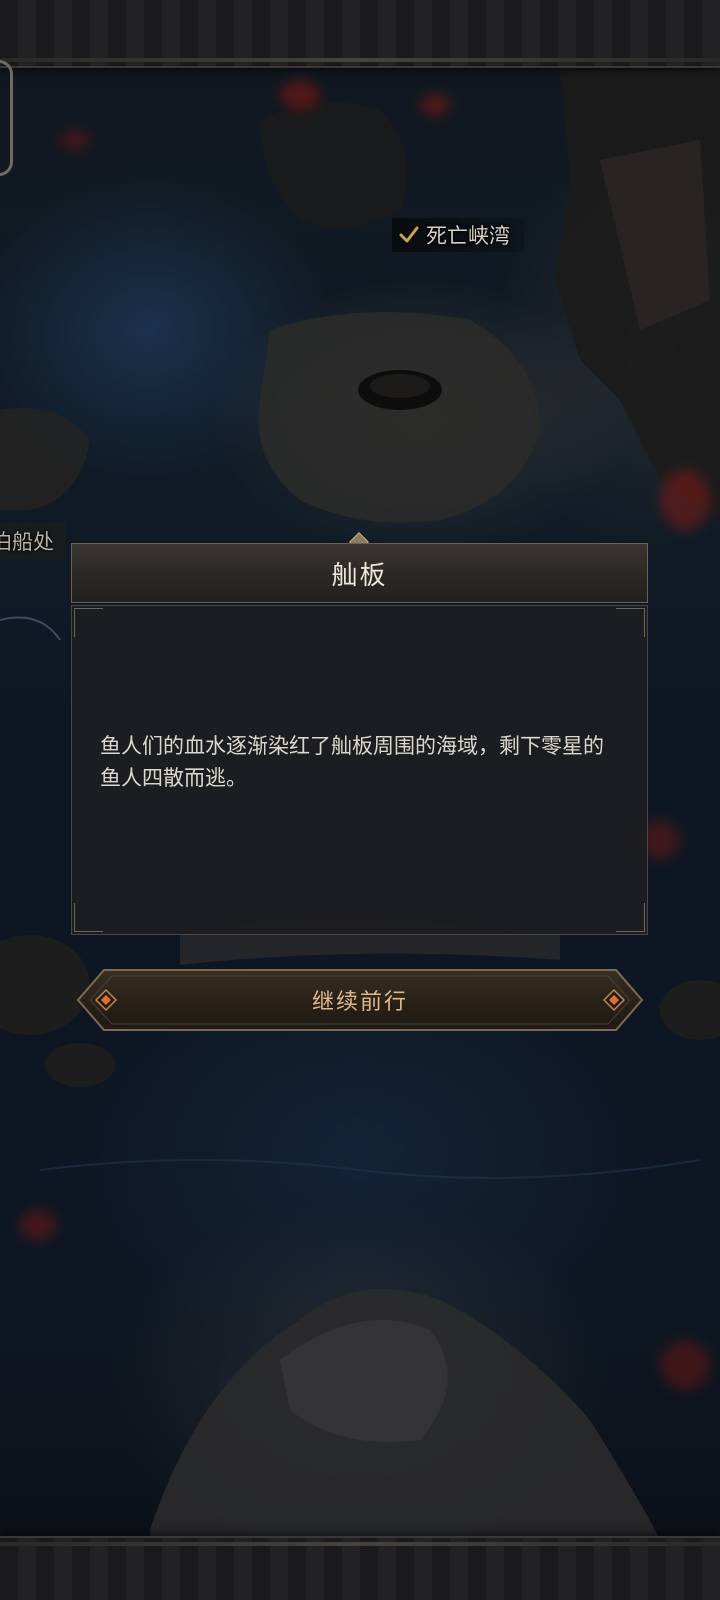 Image resolution: width=720 pixels, height=1600 pixels. Describe the element at coordinates (359, 575) in the screenshot. I see `dialog-title: 舢板` at that location.